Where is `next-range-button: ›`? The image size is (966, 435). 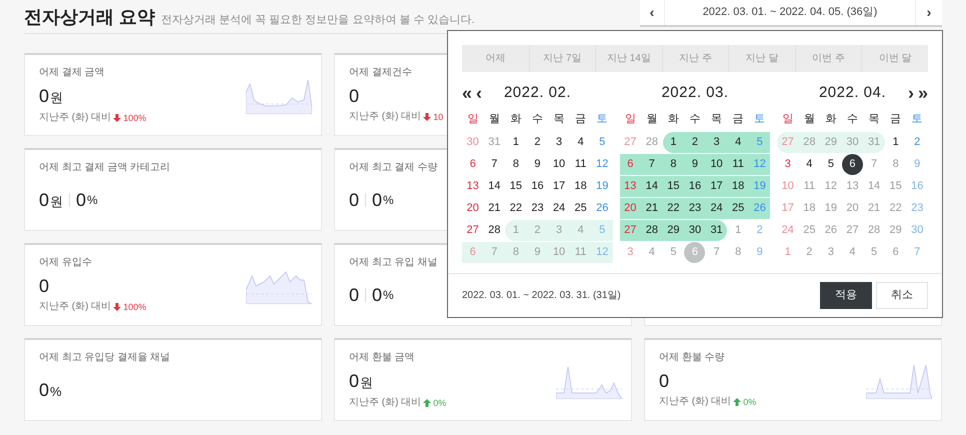 next-range-button: › is located at coordinates (928, 12).